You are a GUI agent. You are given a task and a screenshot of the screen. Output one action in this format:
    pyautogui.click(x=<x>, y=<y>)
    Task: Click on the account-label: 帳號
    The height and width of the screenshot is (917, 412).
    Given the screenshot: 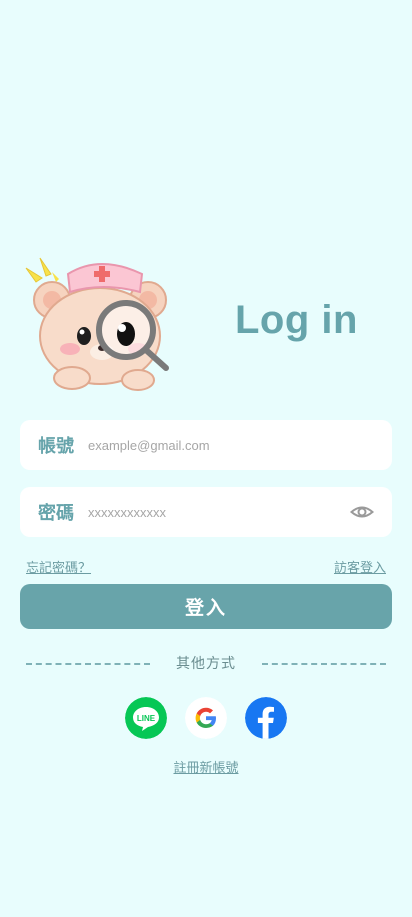 What is the action you would take?
    pyautogui.click(x=56, y=446)
    